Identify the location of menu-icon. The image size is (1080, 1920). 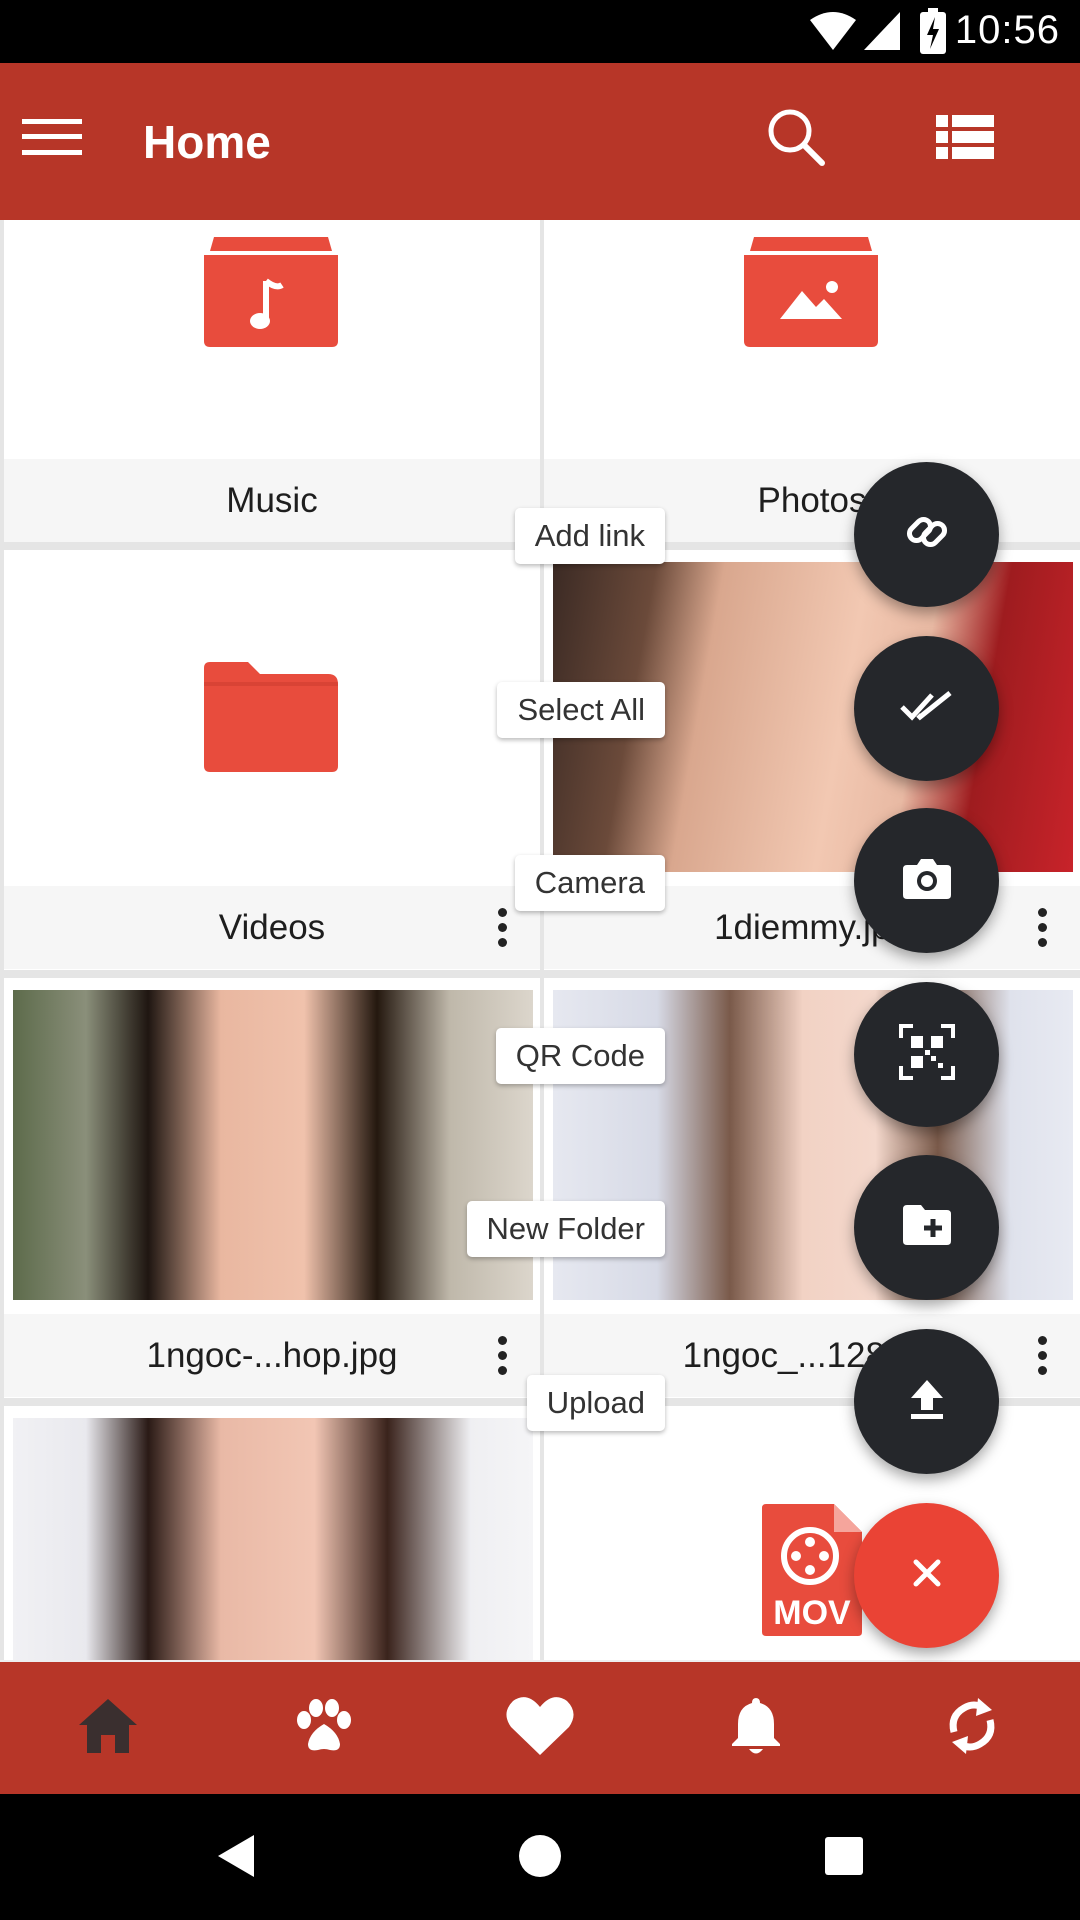
(52, 139).